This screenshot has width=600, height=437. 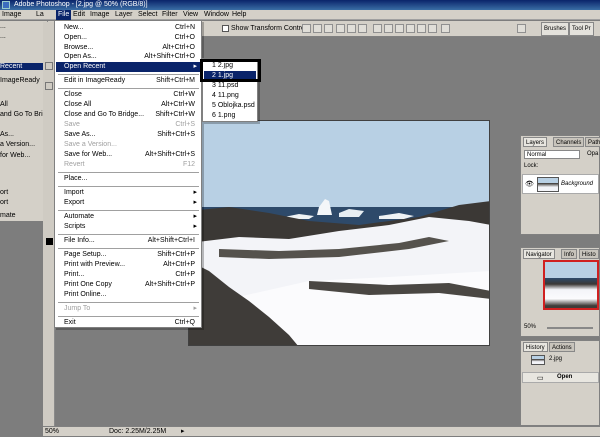 What do you see at coordinates (555, 359) in the screenshot?
I see `snapshot-name: 2.jpg` at bounding box center [555, 359].